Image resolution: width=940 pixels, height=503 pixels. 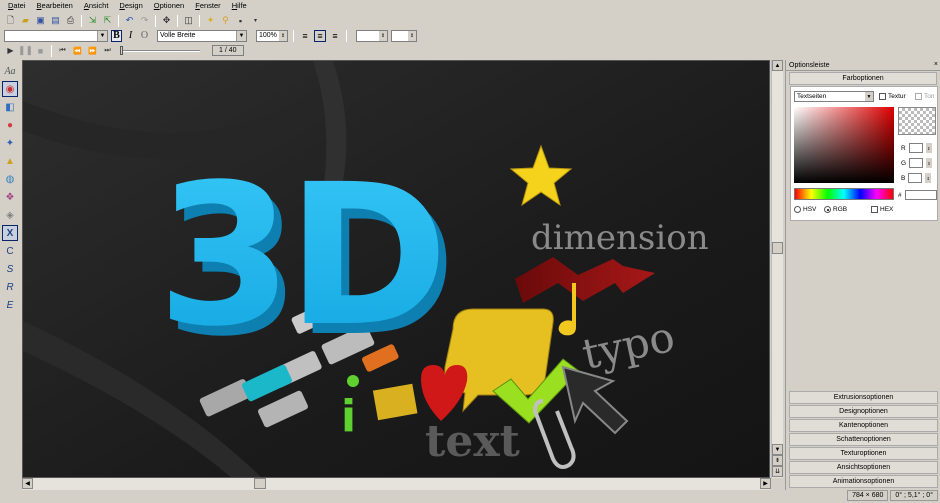 What do you see at coordinates (805, 209) in the screenshot?
I see `hsv-radio: HSV` at bounding box center [805, 209].